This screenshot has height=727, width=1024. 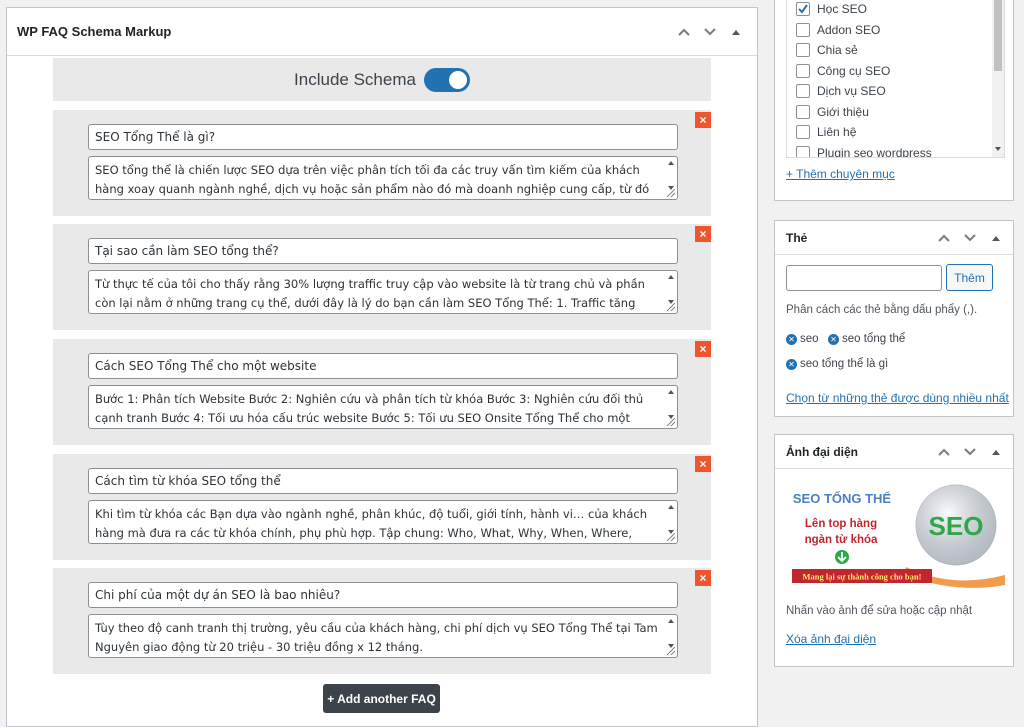 I want to click on faq-postbox-title: WP FAQ Schema Markup, so click(x=94, y=31).